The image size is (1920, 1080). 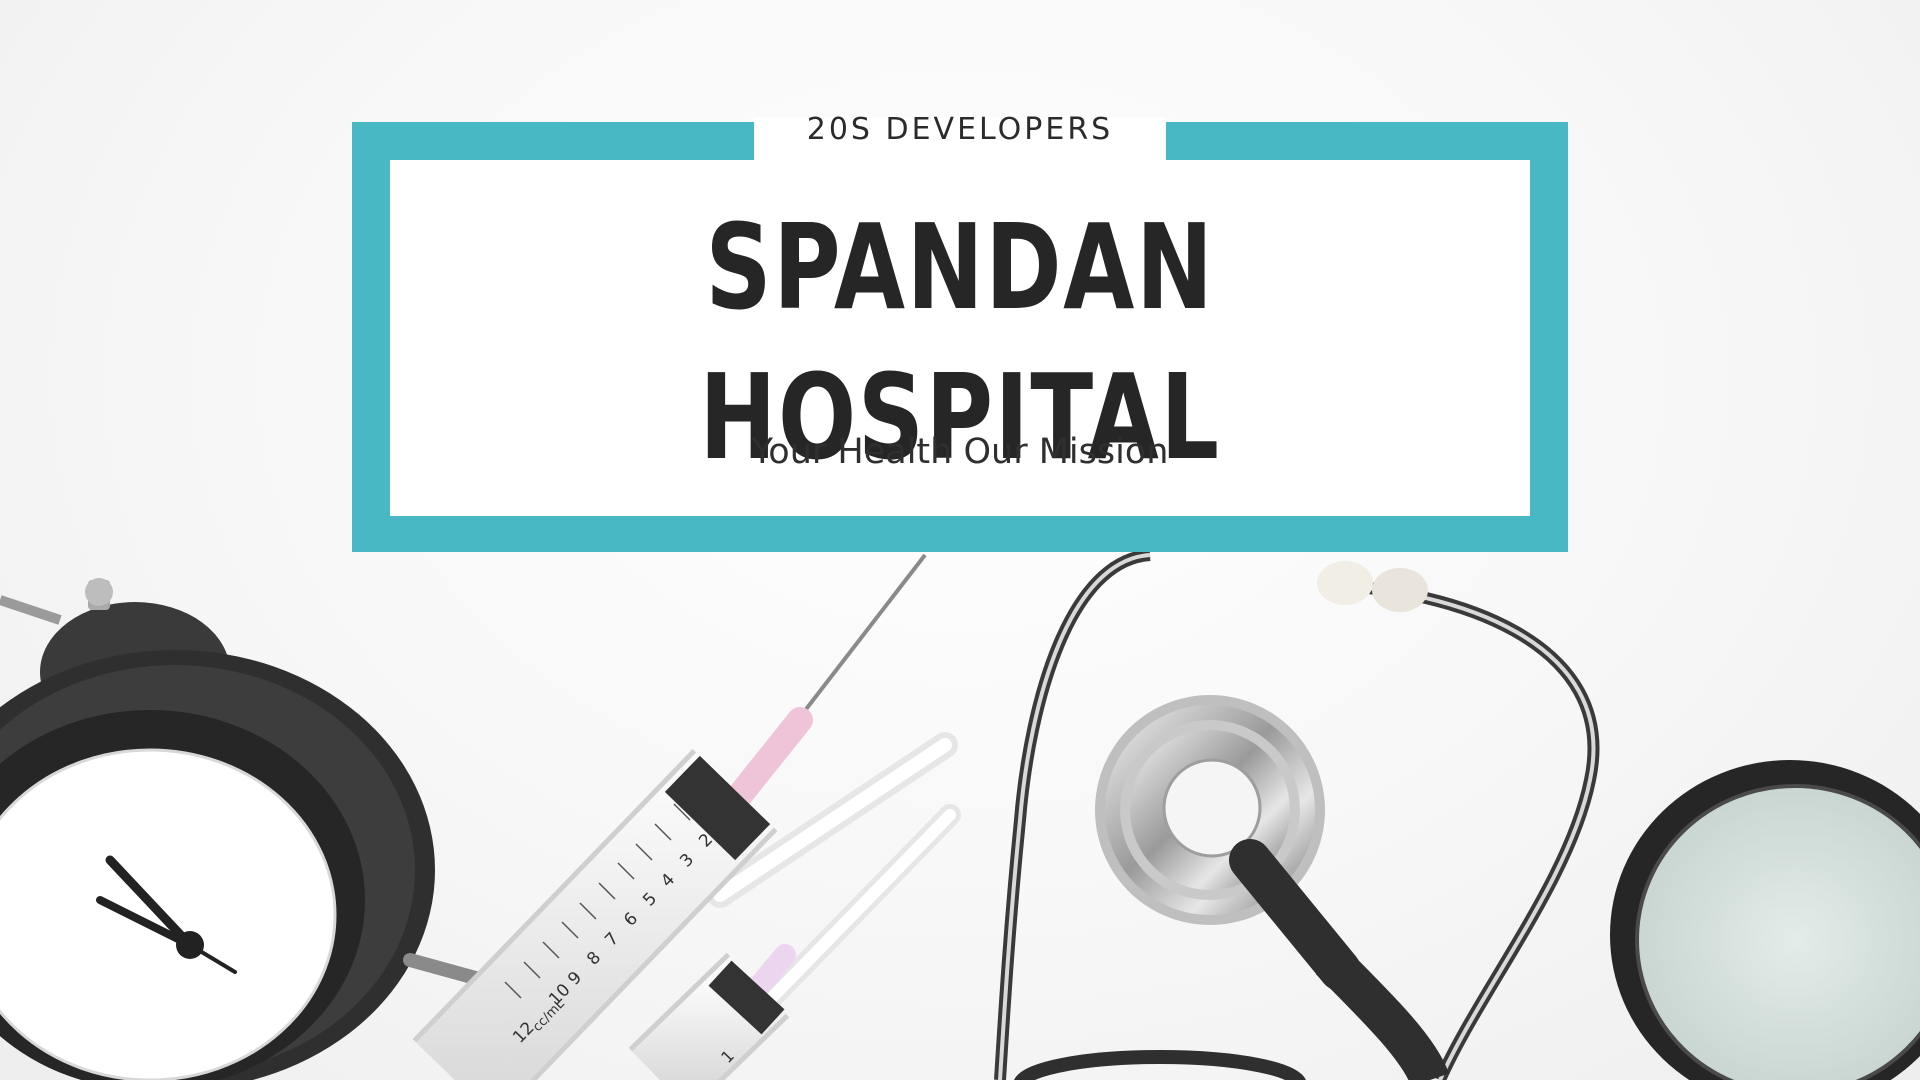 I want to click on magnifying-glass-icon, so click(x=1765, y=920).